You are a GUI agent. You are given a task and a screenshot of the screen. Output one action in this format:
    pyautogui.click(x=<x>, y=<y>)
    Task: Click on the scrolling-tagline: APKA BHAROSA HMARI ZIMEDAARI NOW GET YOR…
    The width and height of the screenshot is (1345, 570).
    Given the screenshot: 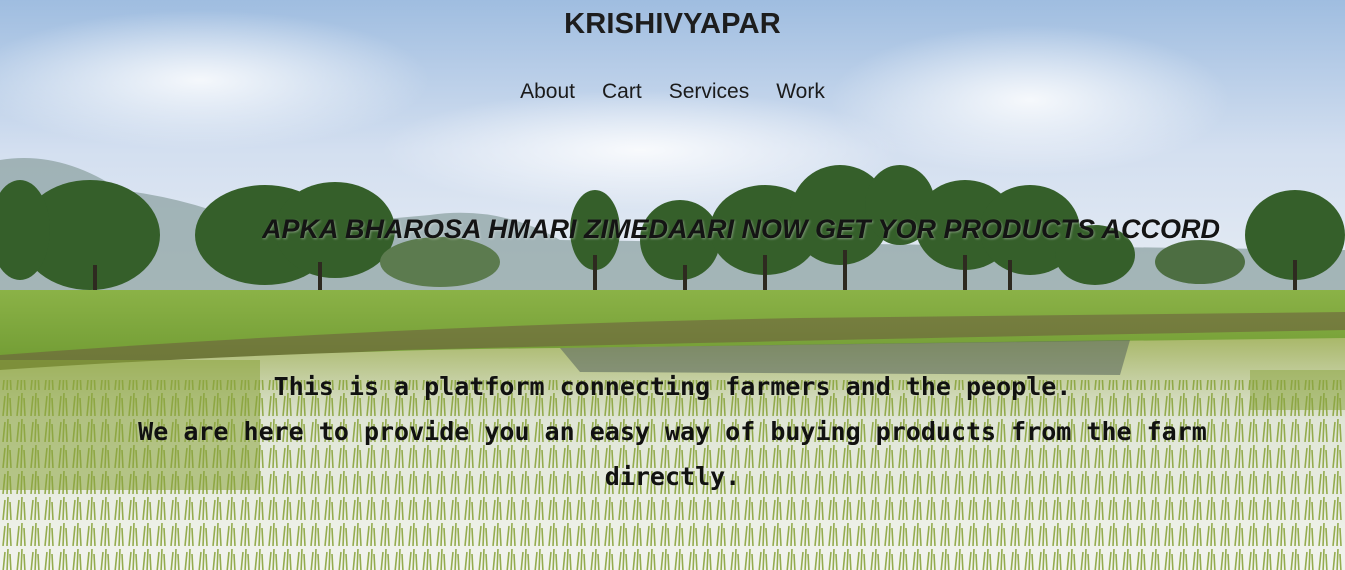 What is the action you would take?
    pyautogui.click(x=789, y=232)
    